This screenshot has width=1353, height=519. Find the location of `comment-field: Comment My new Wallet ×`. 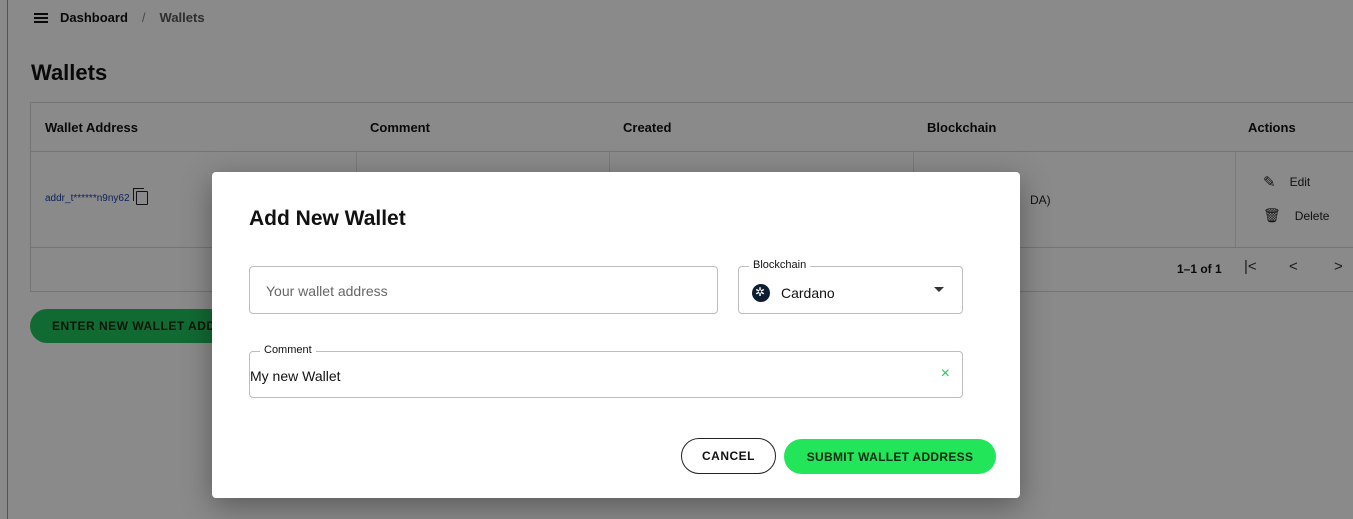

comment-field: Comment My new Wallet × is located at coordinates (606, 371).